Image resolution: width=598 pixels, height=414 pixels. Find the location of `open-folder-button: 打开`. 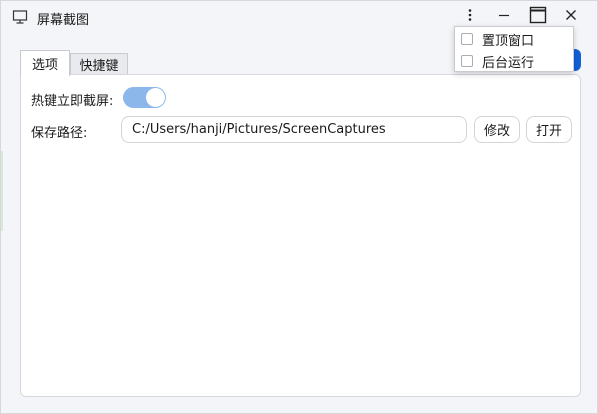

open-folder-button: 打开 is located at coordinates (549, 129).